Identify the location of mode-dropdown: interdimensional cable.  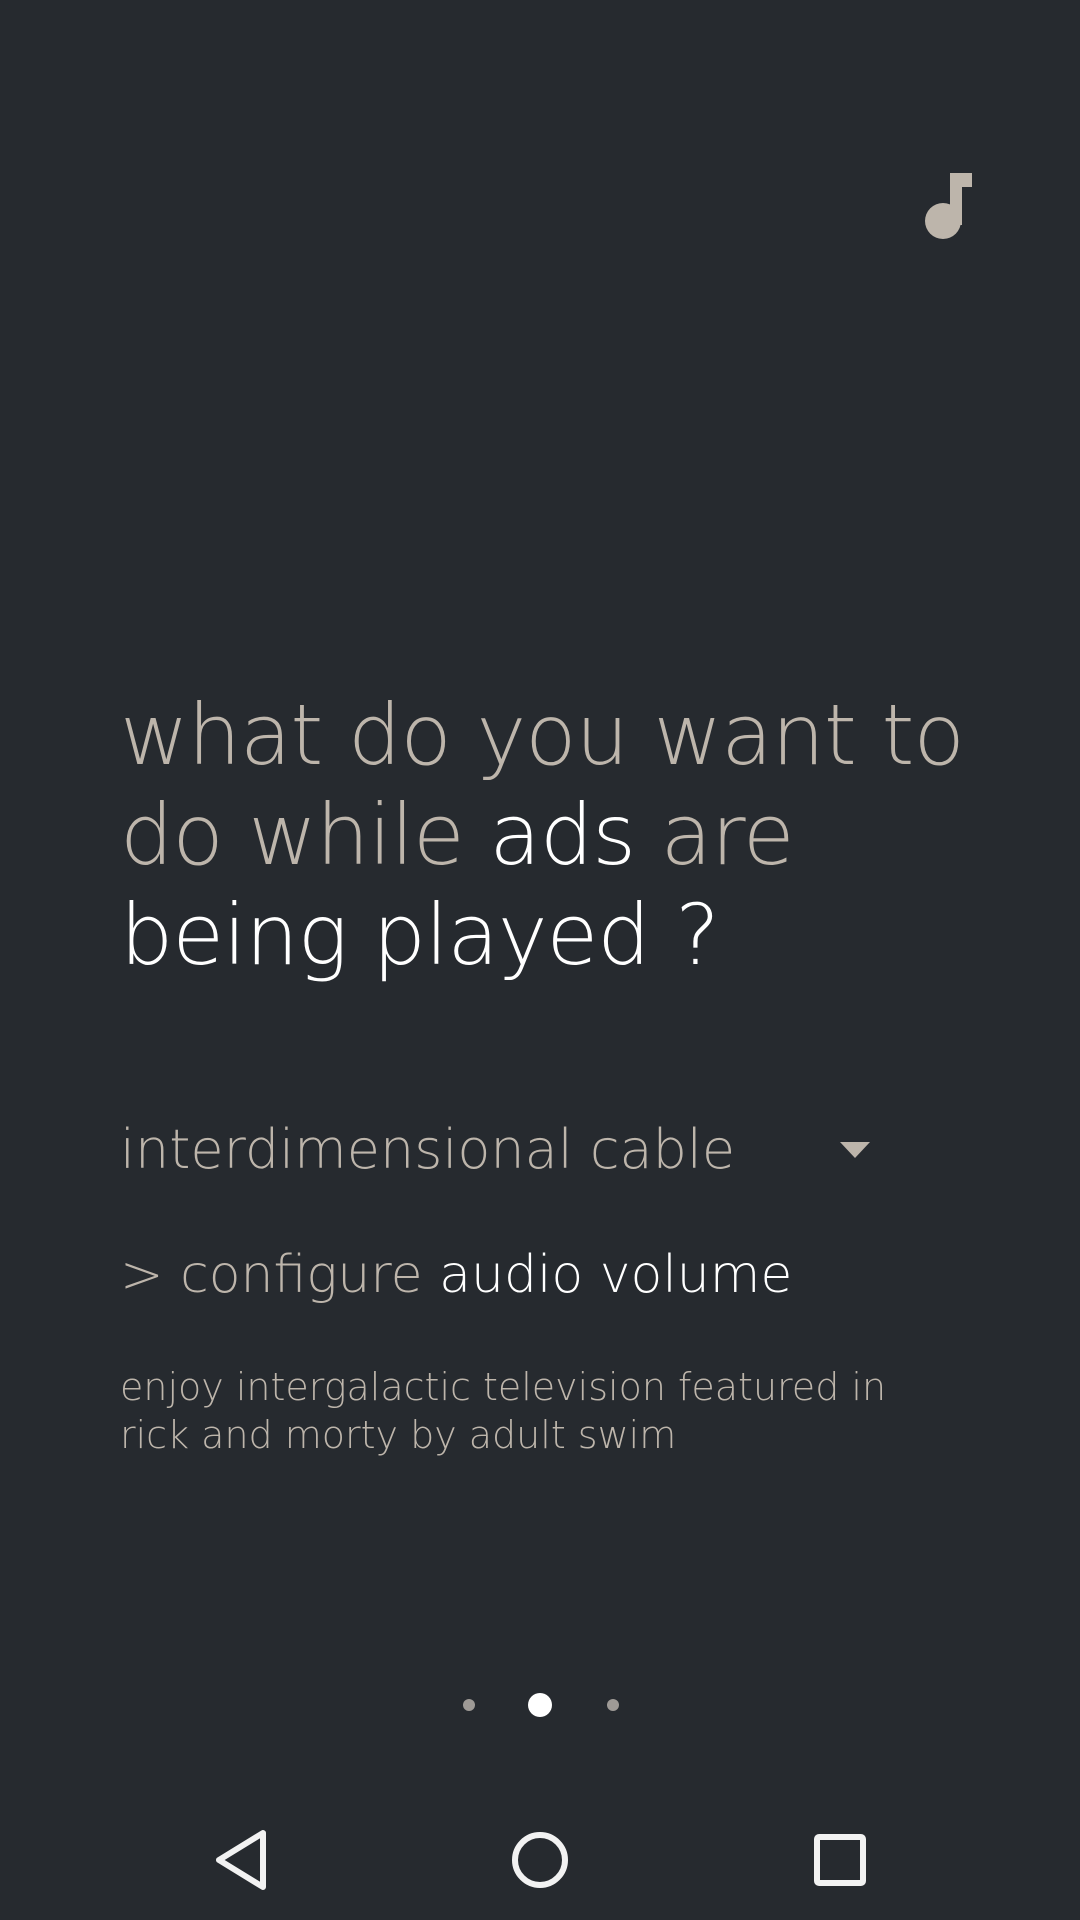
(495, 1155).